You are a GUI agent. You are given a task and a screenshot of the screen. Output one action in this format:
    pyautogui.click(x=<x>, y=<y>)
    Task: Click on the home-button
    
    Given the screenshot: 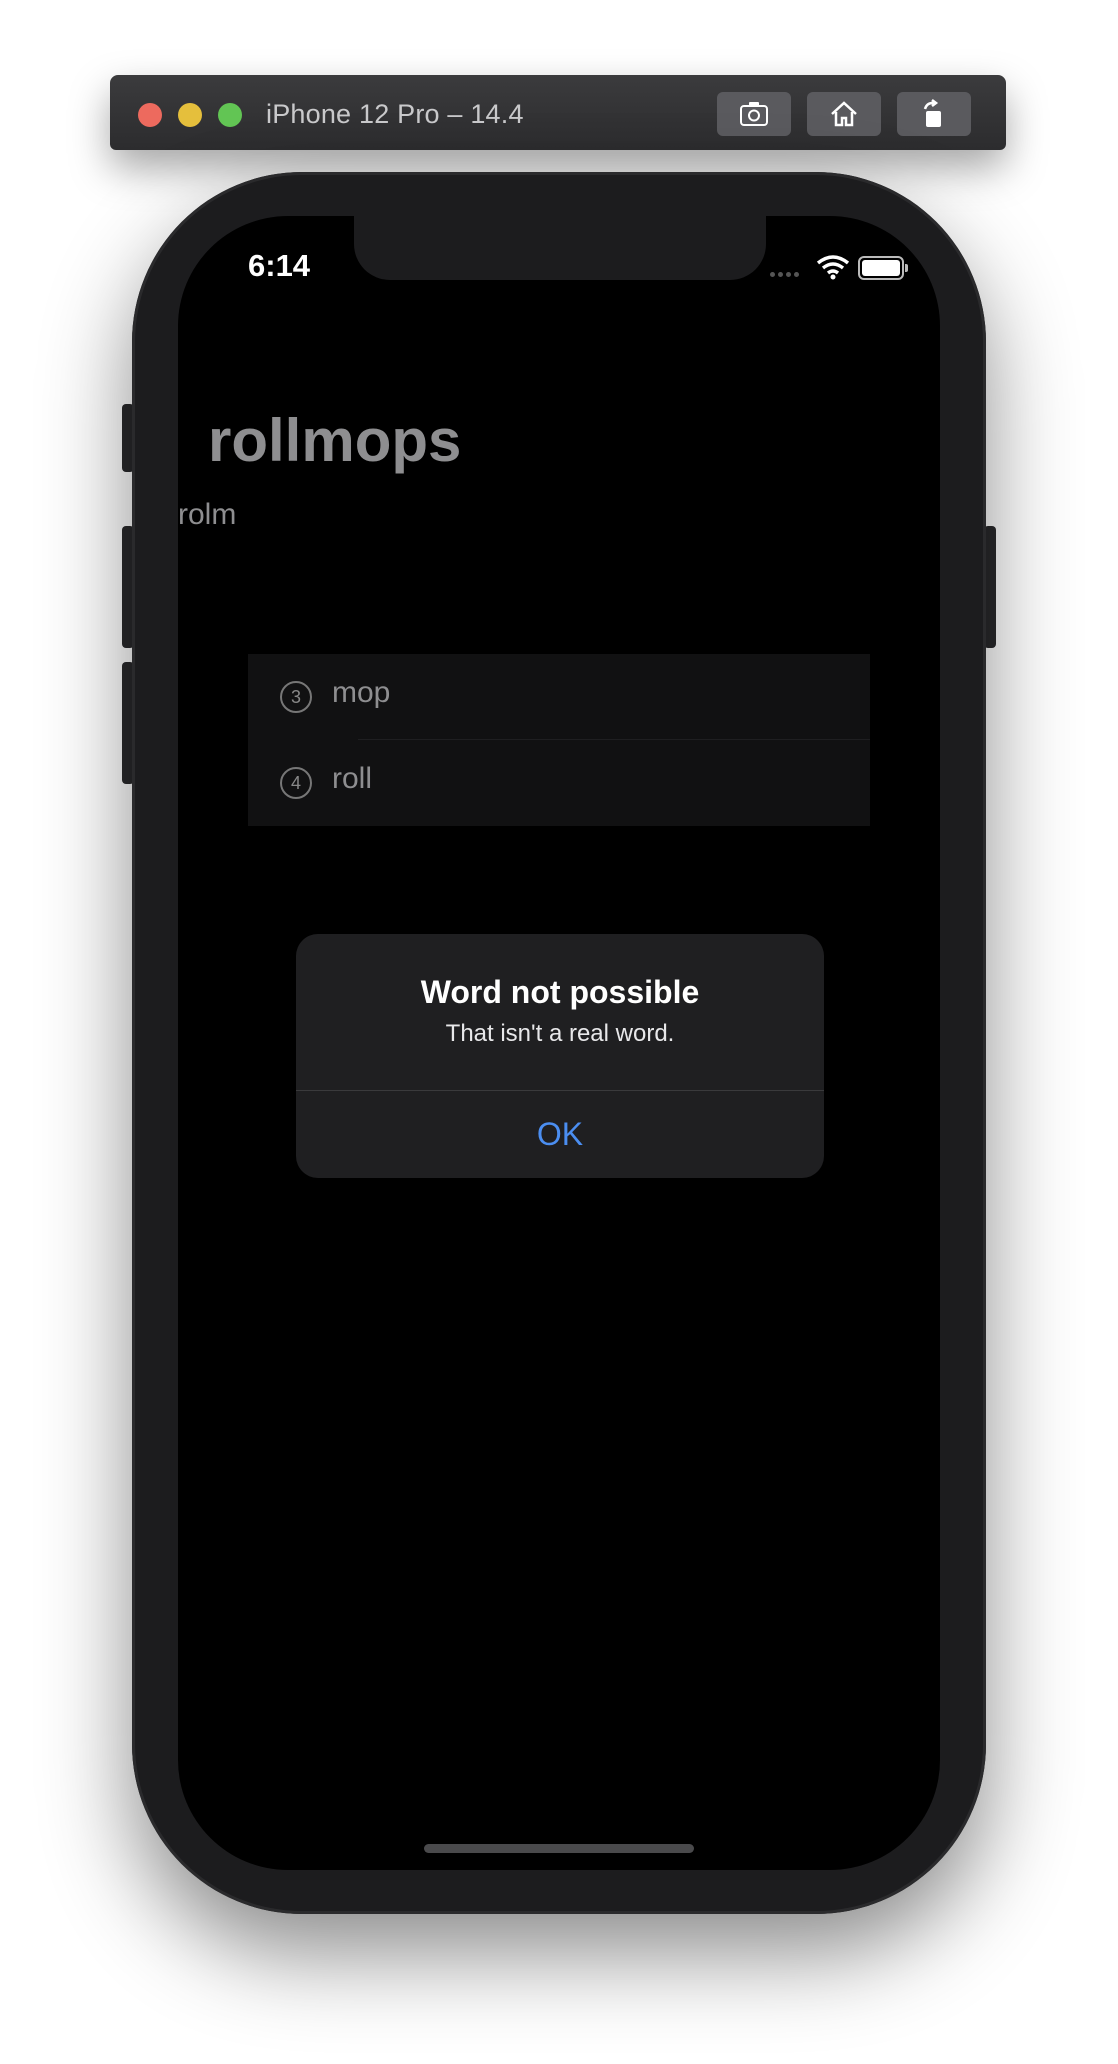 What is the action you would take?
    pyautogui.click(x=844, y=114)
    